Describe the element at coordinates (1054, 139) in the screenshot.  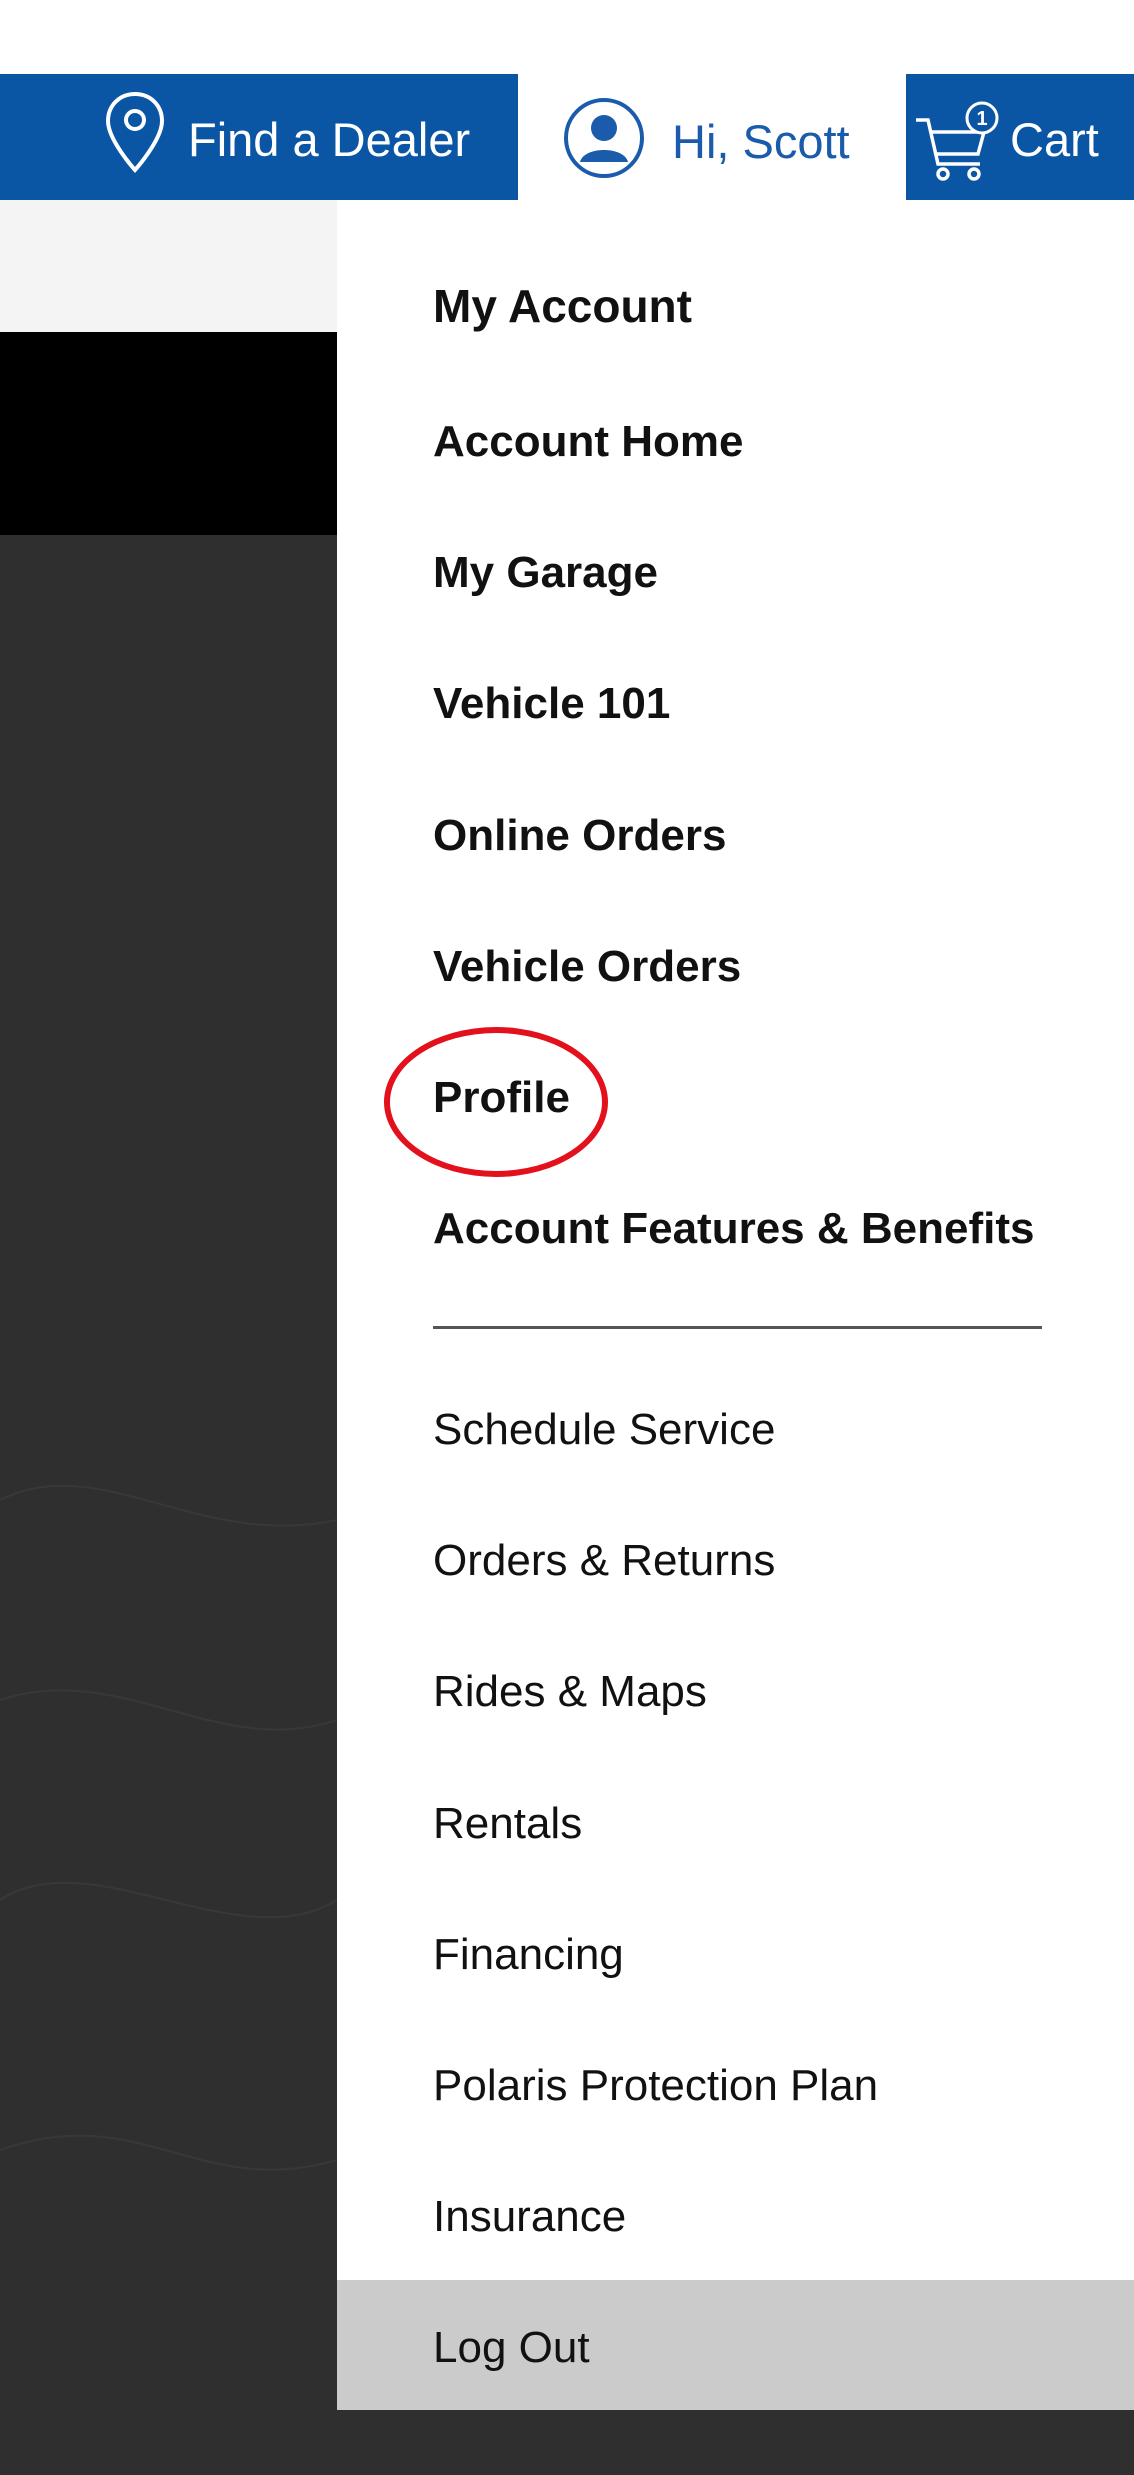
I see `cart-label: Cart` at that location.